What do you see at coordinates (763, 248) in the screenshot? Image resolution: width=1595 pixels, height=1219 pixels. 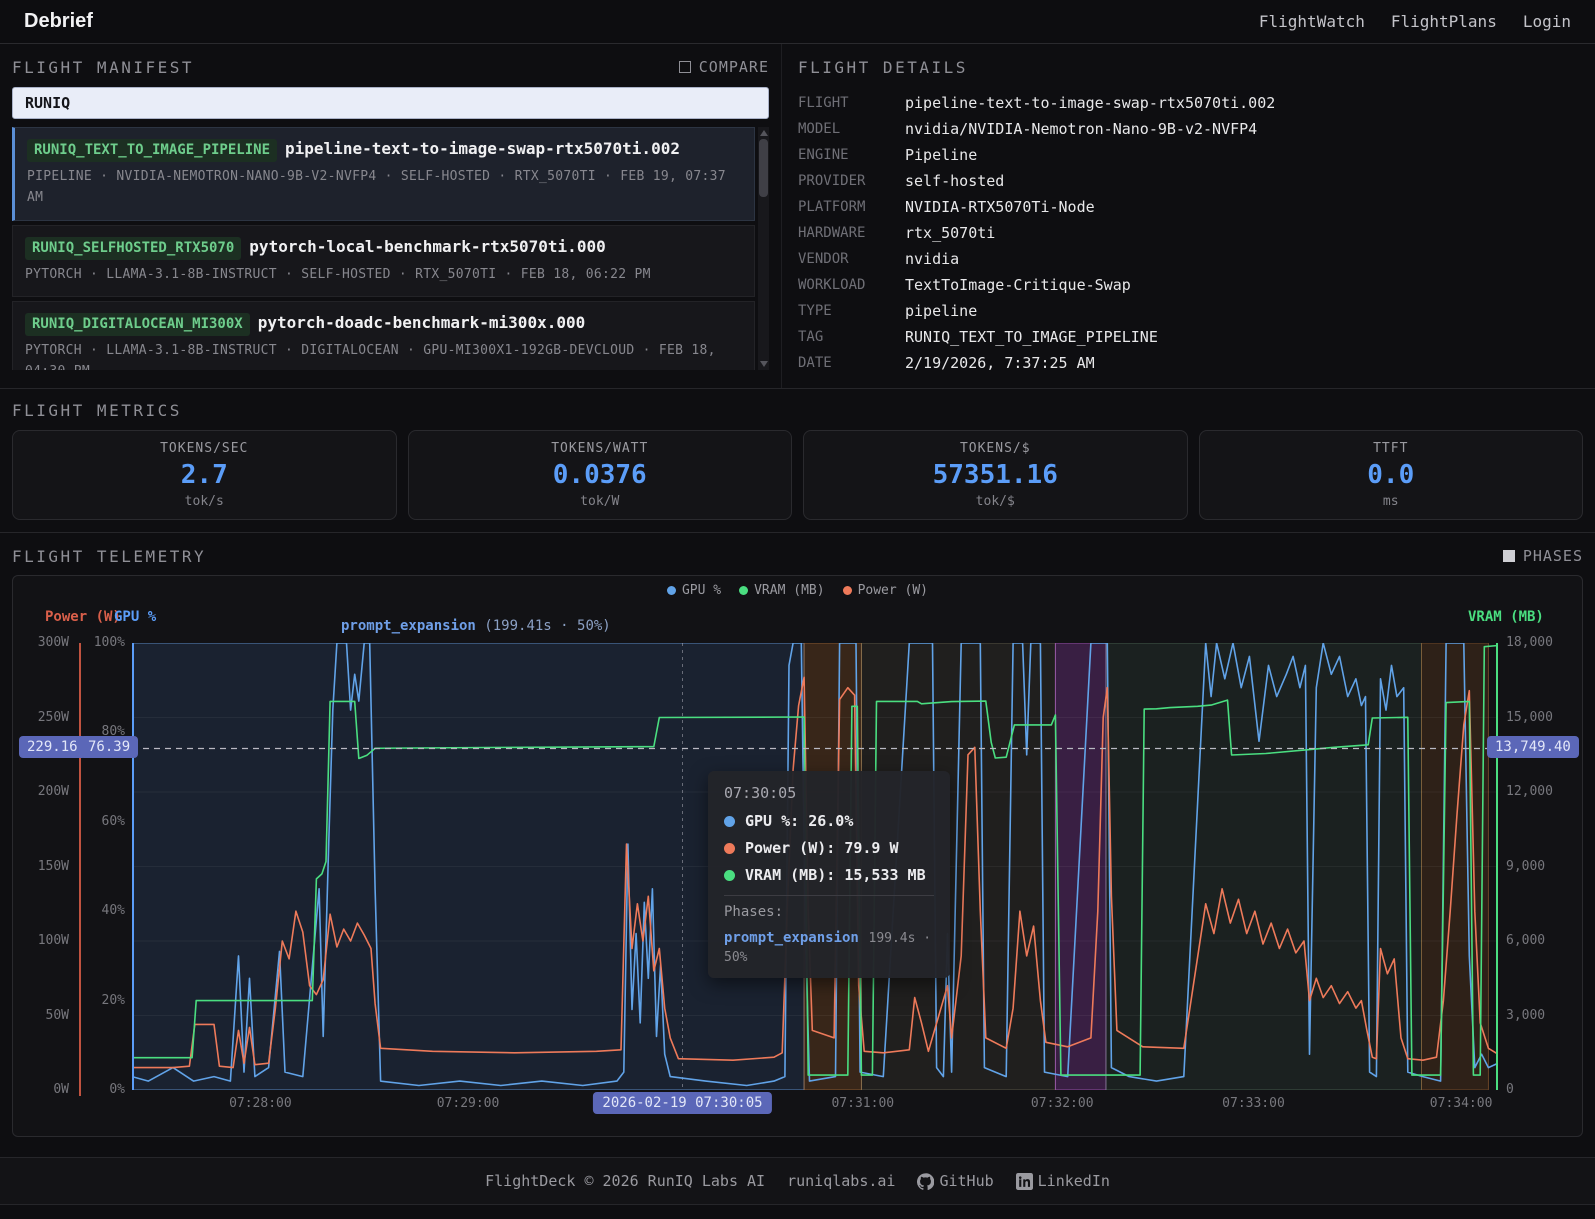 I see `manifest-scrollbar` at bounding box center [763, 248].